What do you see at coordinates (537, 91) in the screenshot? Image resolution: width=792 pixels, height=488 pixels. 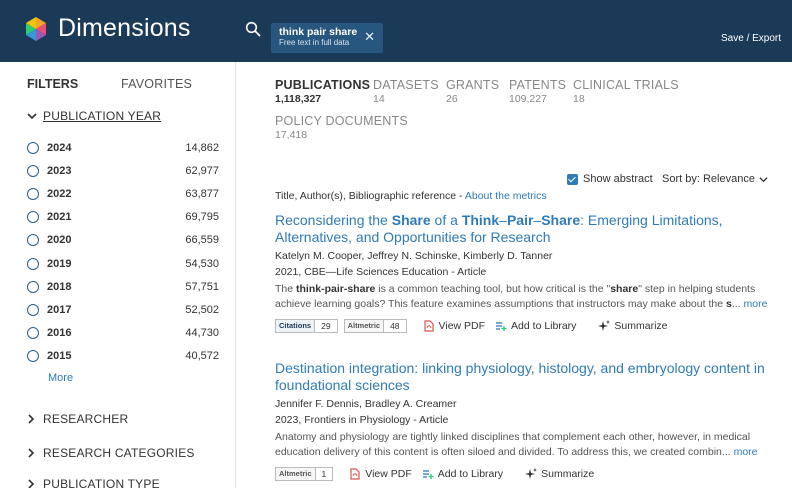 I see `tab-patents: PATENTS 109,227` at bounding box center [537, 91].